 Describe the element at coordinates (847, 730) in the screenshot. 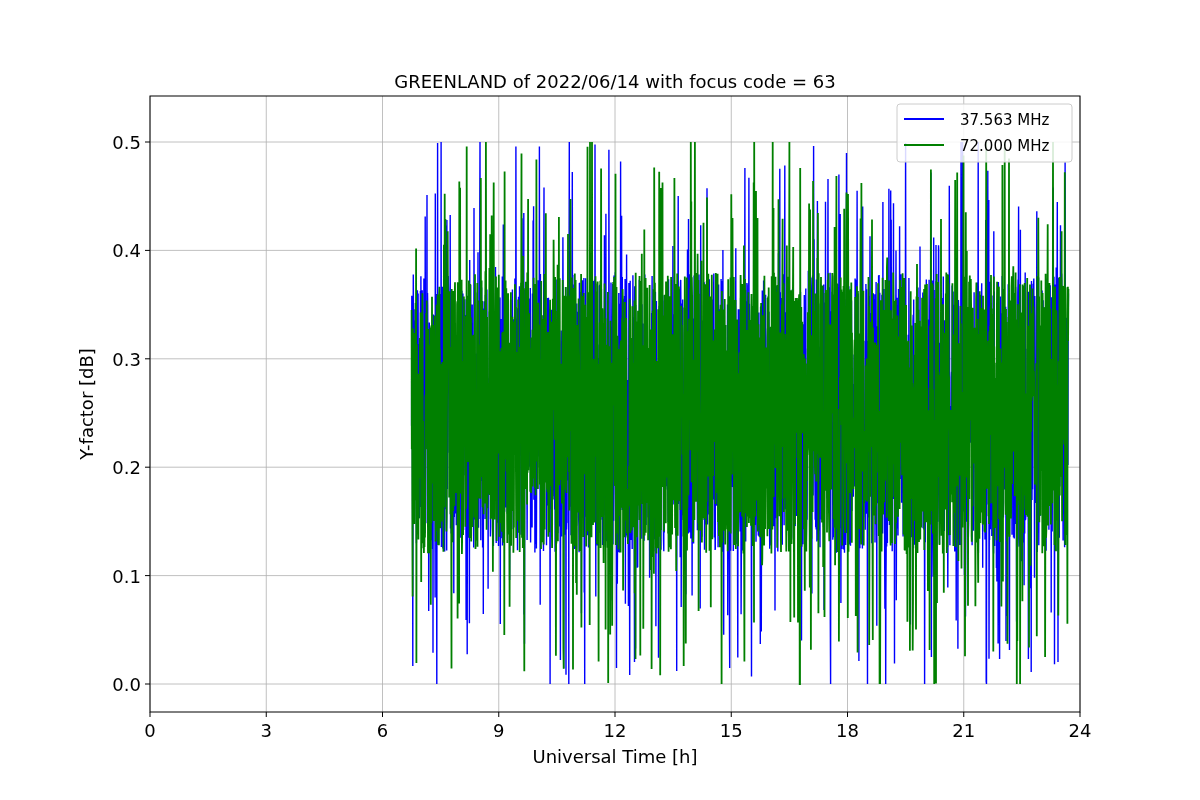

I see `x-tick-label: 18` at that location.